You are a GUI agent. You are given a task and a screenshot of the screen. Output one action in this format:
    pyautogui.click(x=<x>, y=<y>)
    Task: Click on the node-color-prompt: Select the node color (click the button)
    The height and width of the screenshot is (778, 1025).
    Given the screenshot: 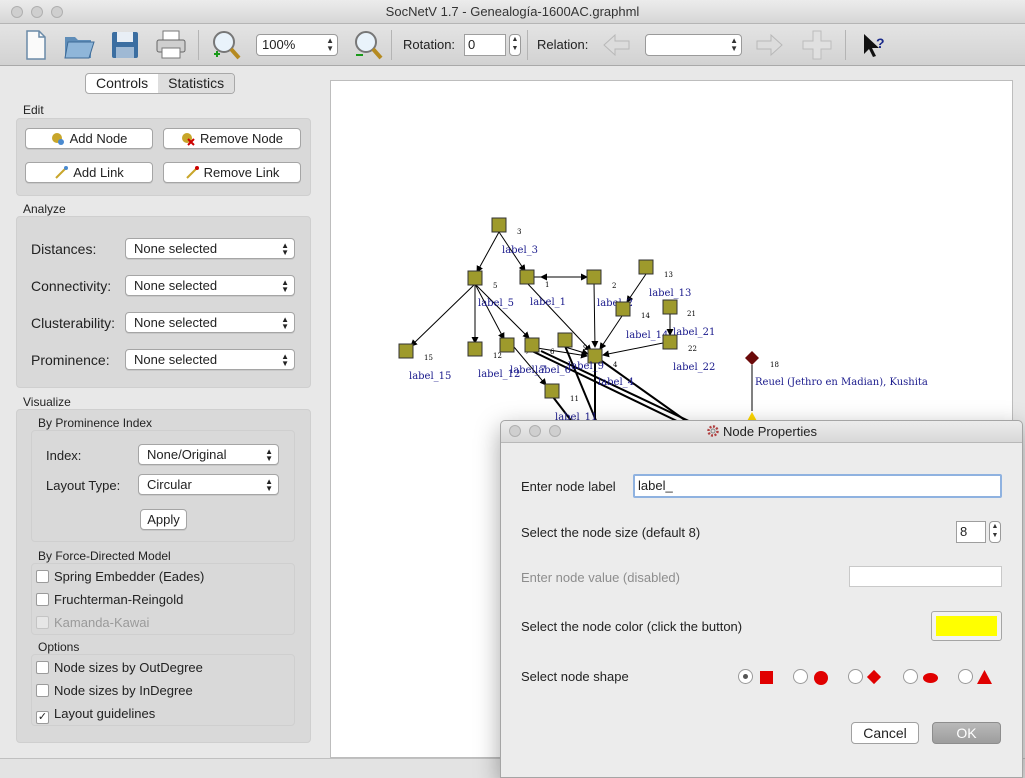 What is the action you would take?
    pyautogui.click(x=632, y=626)
    